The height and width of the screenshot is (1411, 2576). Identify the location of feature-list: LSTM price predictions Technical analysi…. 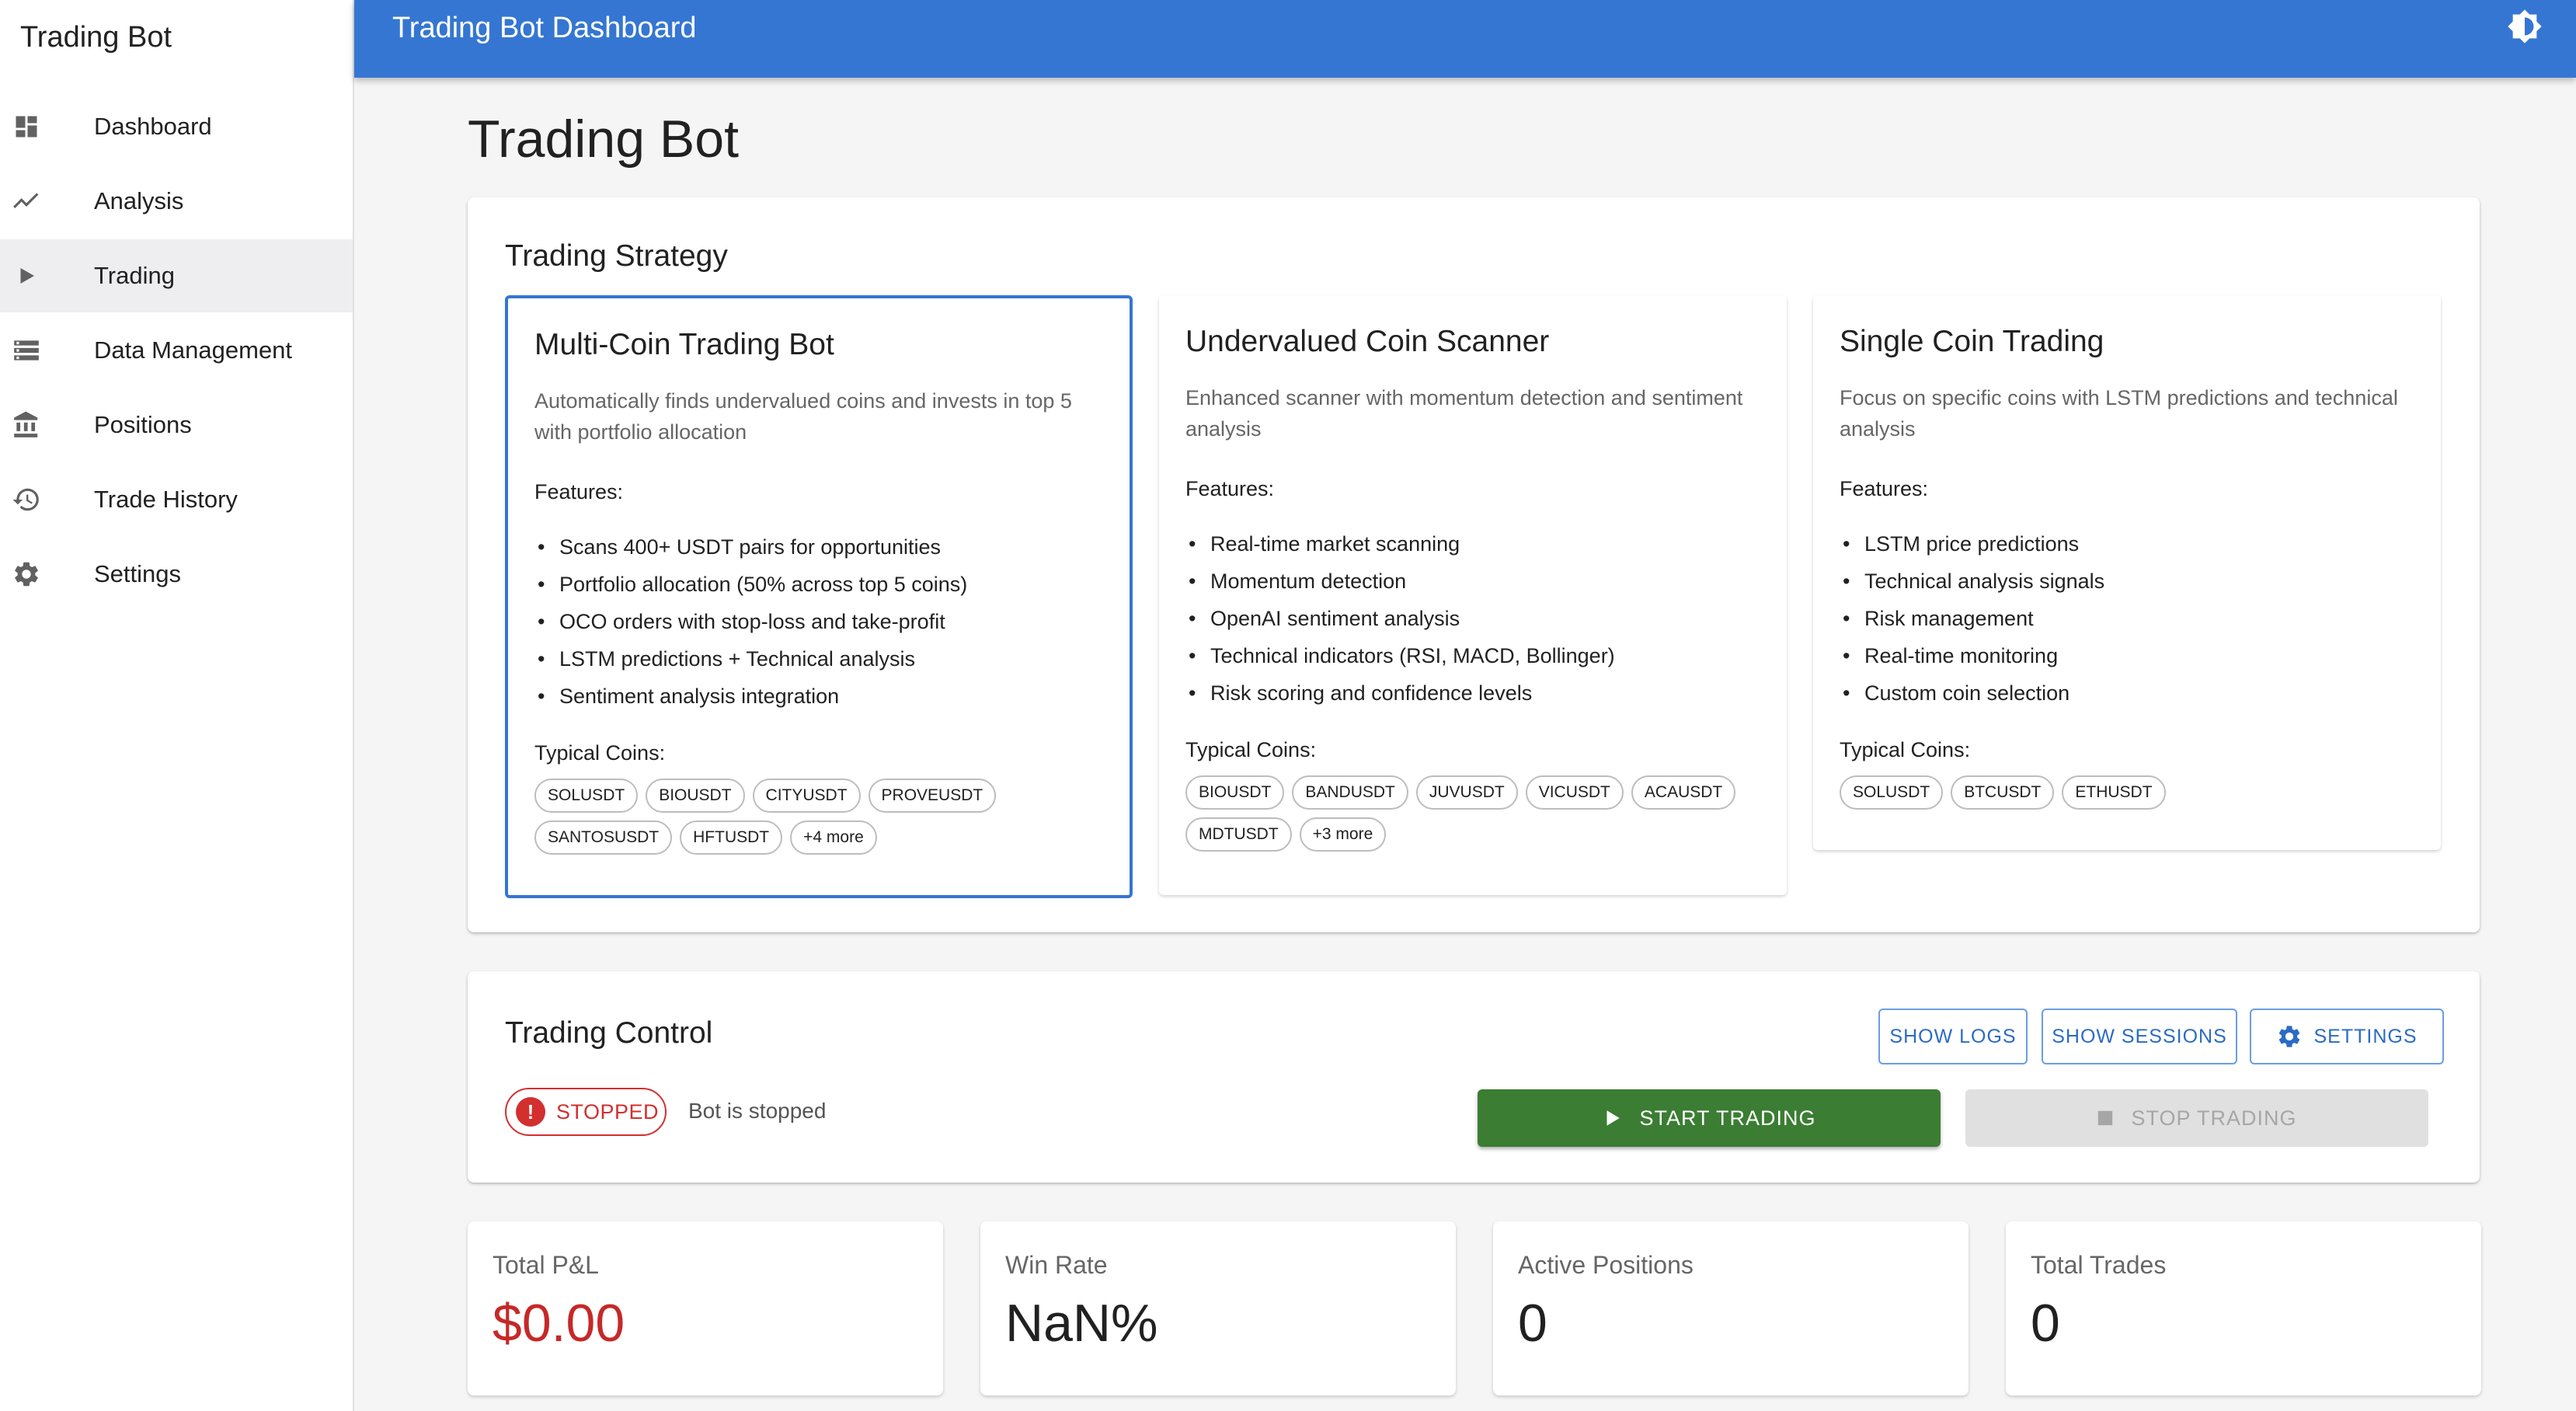
(1972, 618).